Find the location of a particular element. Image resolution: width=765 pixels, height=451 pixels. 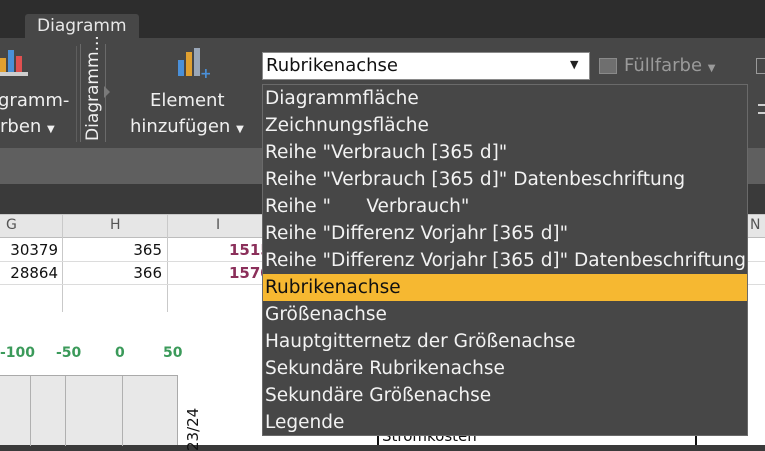

column-header-g: G is located at coordinates (11, 225).